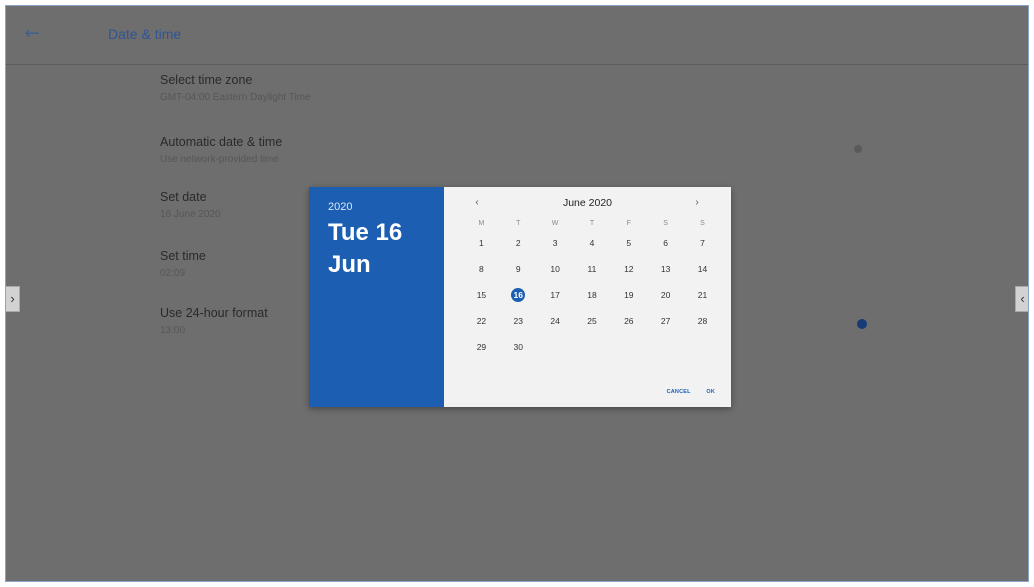 This screenshot has height=587, width=1034. I want to click on calendar-day-number: 4, so click(592, 243).